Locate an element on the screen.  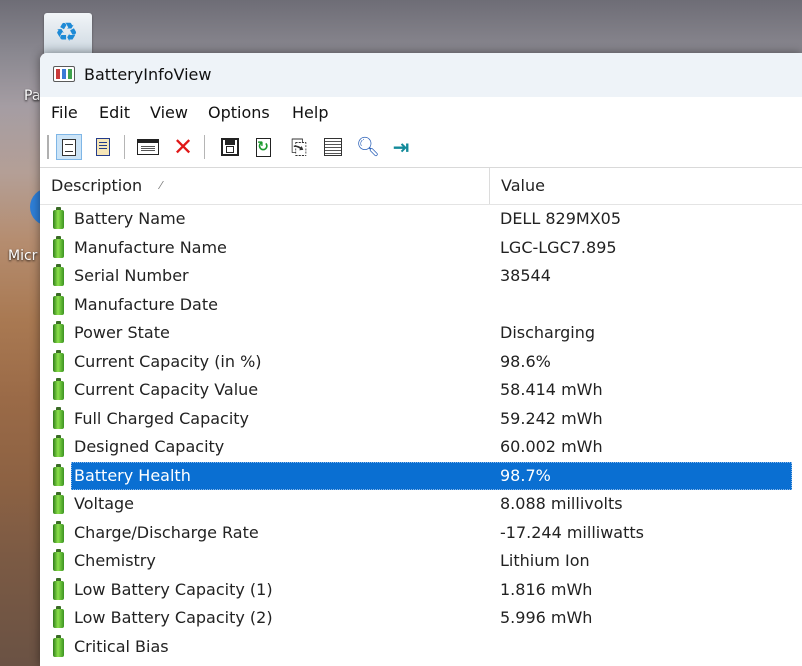
row-description: Battery Name is located at coordinates (130, 218).